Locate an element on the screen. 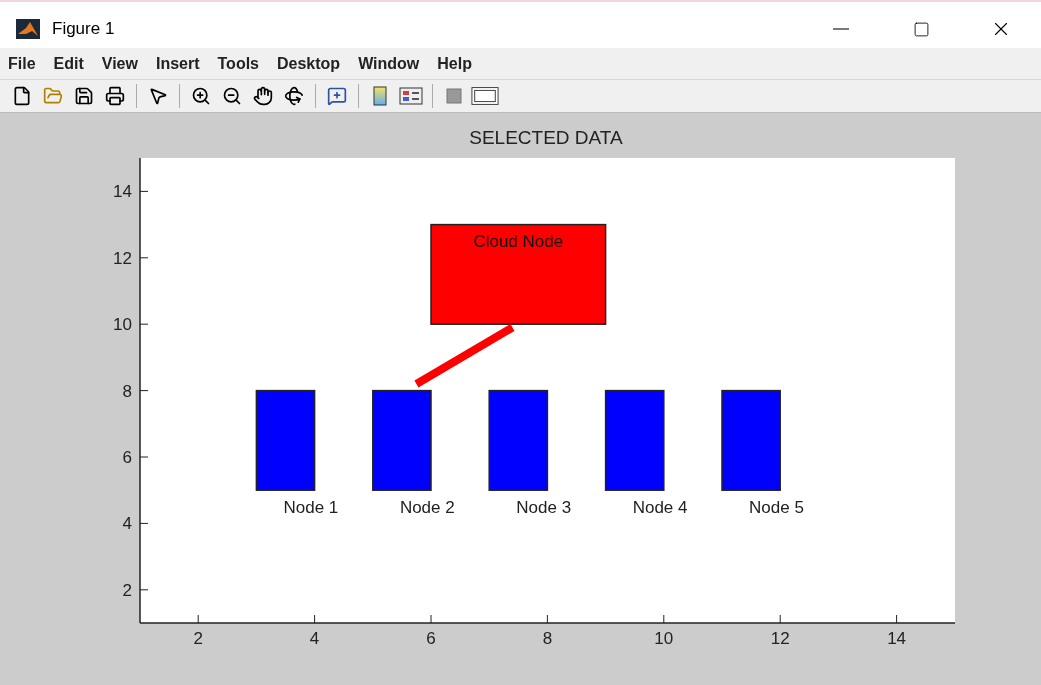 Image resolution: width=1041 pixels, height=685 pixels. x-tick-label: 6 is located at coordinates (431, 638).